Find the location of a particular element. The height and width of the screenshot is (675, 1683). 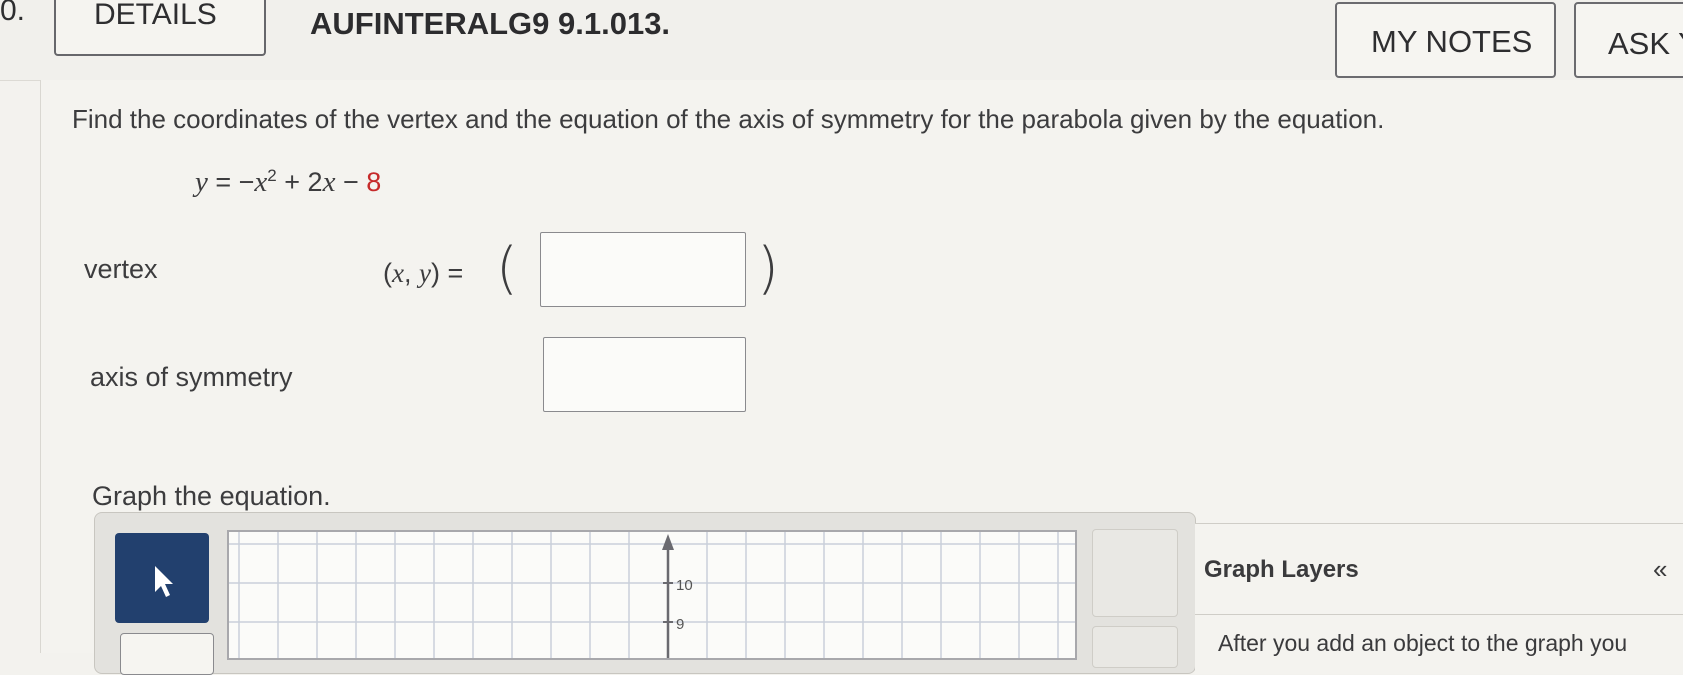

xy-x: x is located at coordinates (398, 273).